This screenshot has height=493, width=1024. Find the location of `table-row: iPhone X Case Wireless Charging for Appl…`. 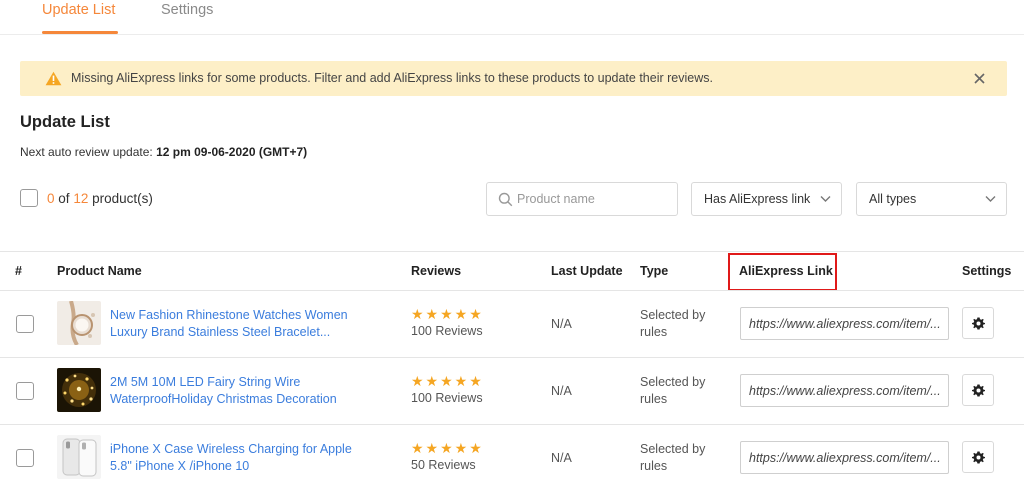

table-row: iPhone X Case Wireless Charging for Appl… is located at coordinates (512, 457).